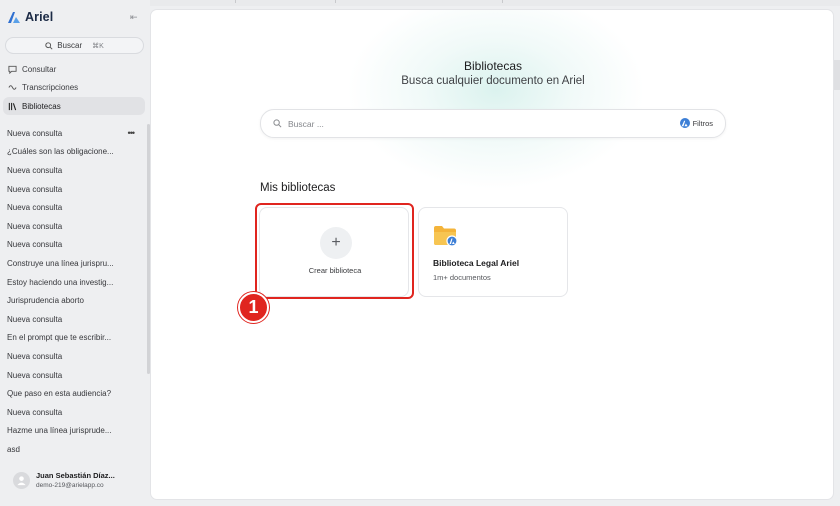  What do you see at coordinates (495, 3) in the screenshot?
I see `top-strip` at bounding box center [495, 3].